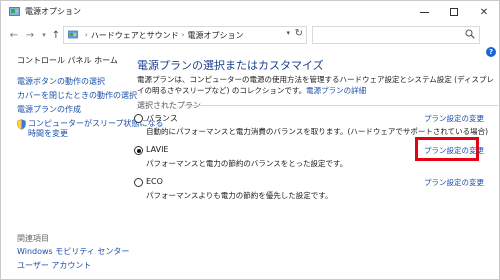 The image size is (500, 280). What do you see at coordinates (73, 252) in the screenshot?
I see `related-link-mobility-center: Windows モビリティ センター` at bounding box center [73, 252].